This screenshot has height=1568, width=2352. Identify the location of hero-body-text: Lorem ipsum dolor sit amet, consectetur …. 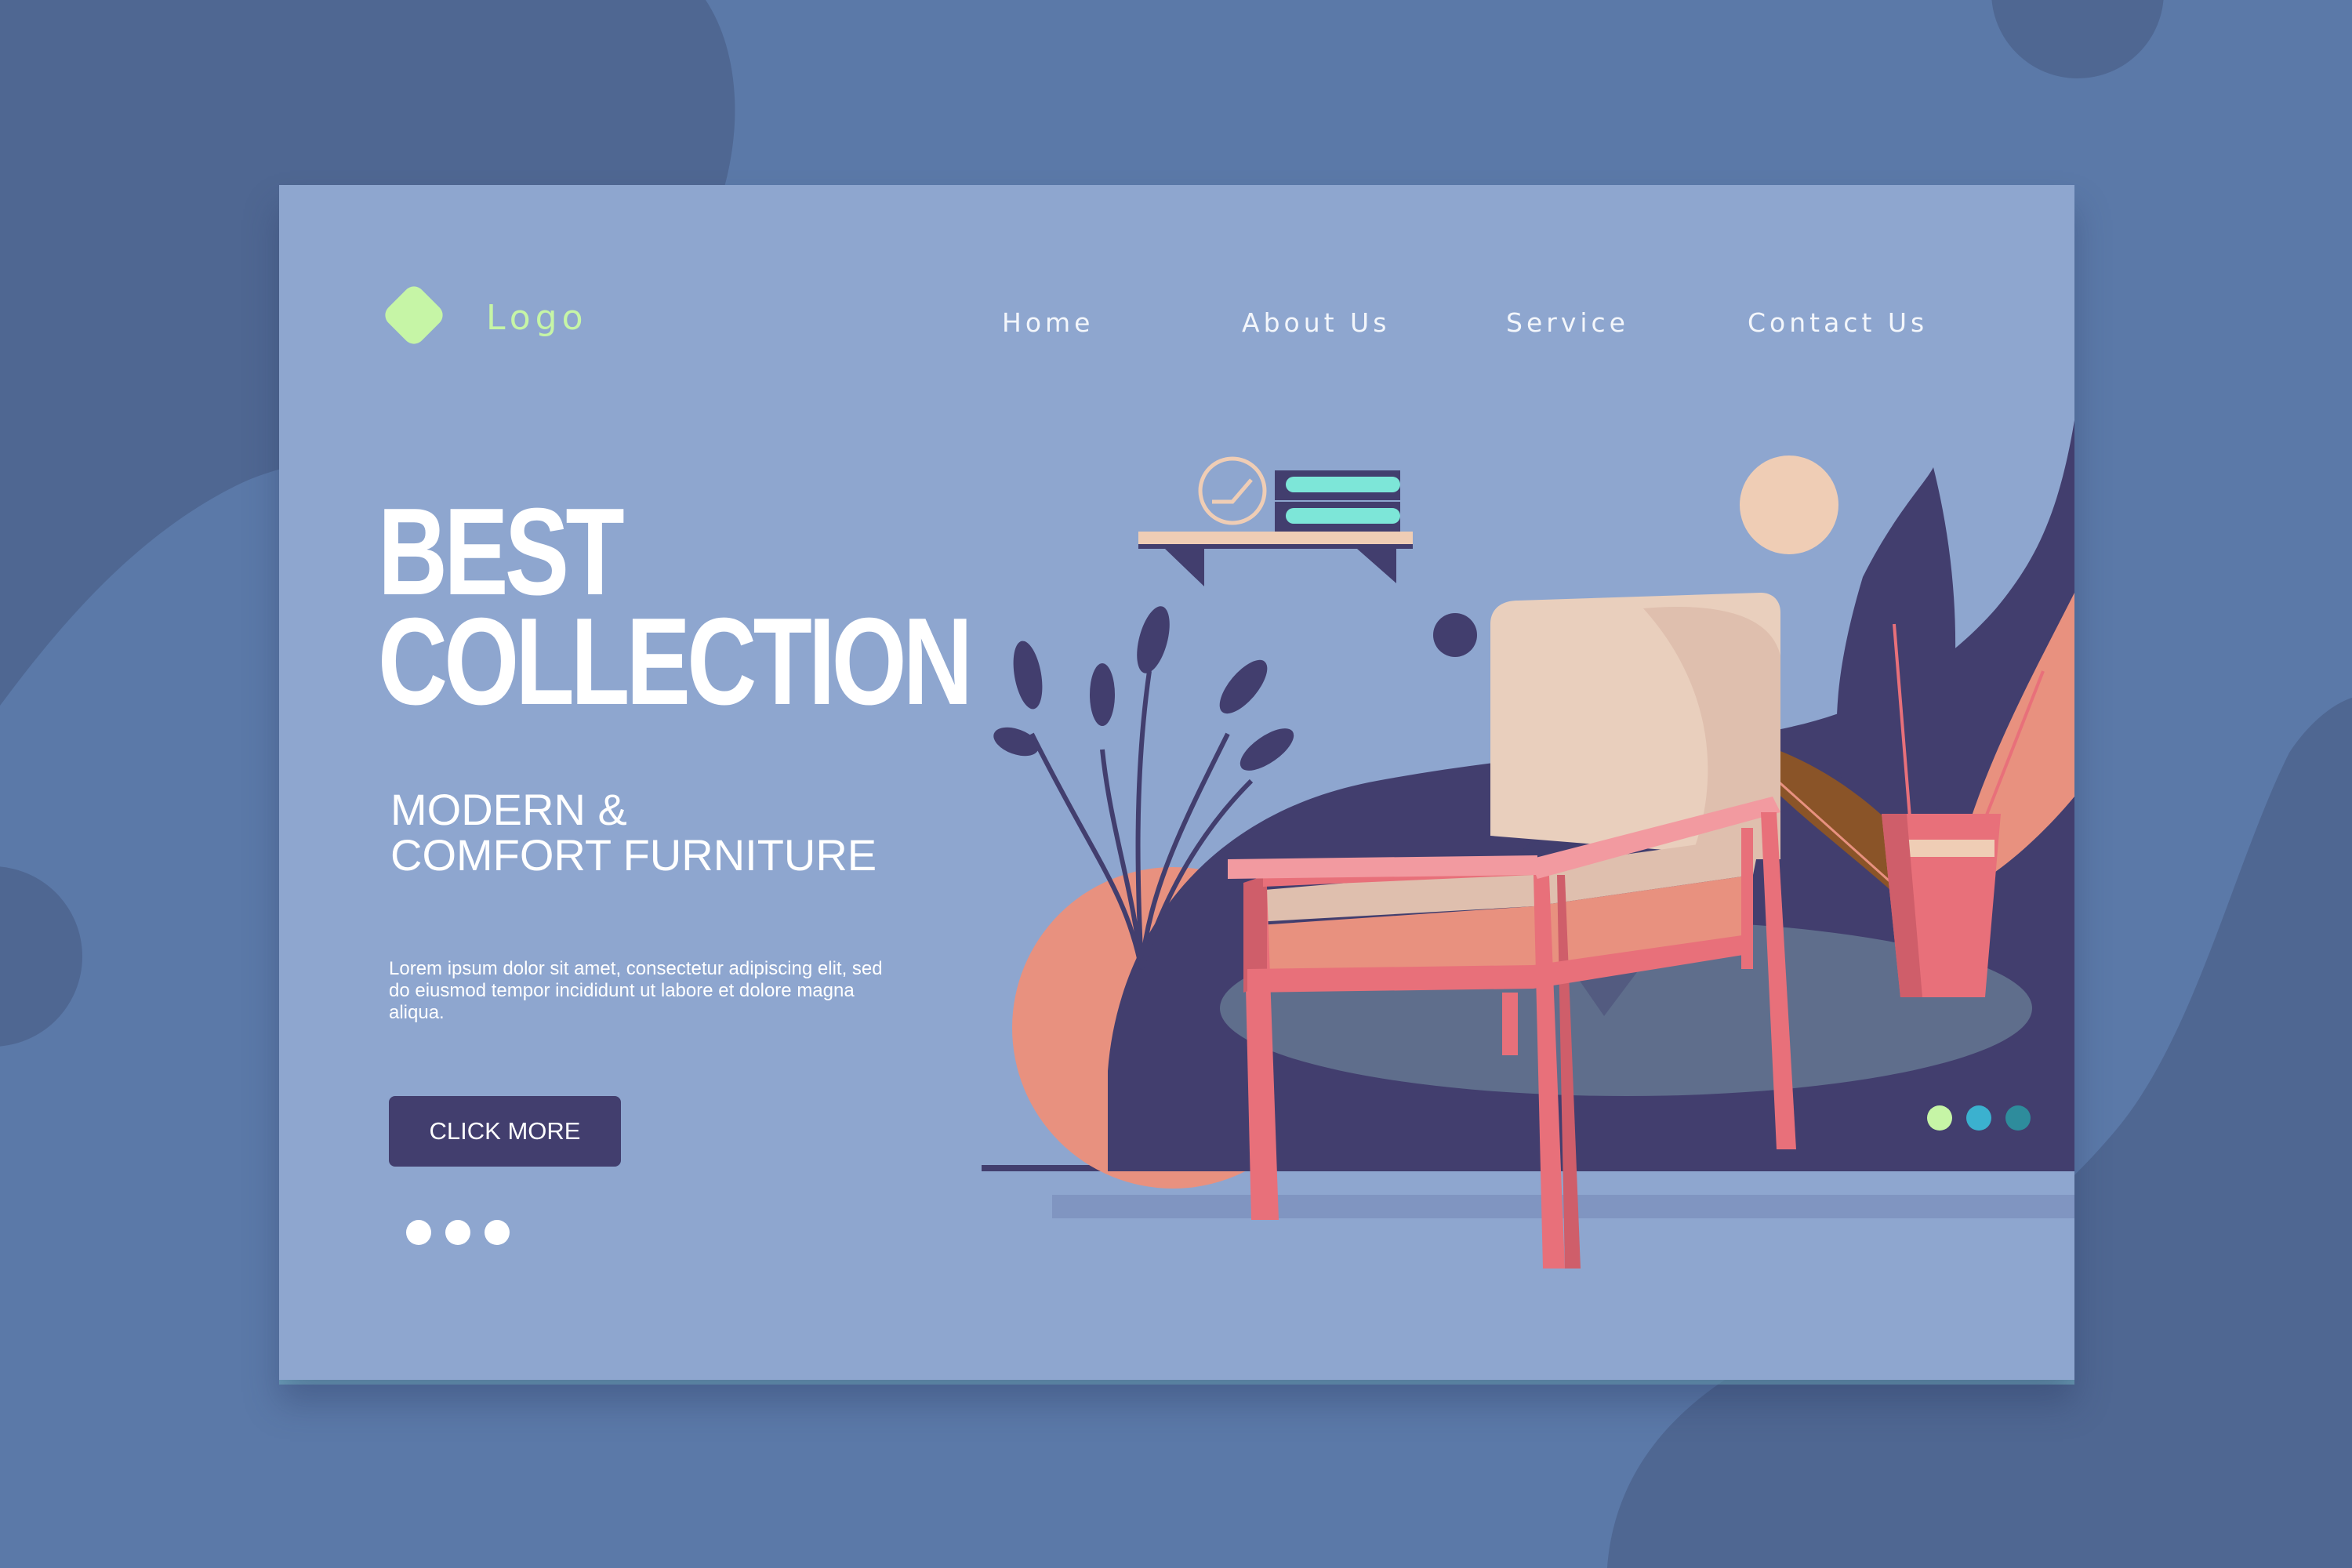
(636, 990).